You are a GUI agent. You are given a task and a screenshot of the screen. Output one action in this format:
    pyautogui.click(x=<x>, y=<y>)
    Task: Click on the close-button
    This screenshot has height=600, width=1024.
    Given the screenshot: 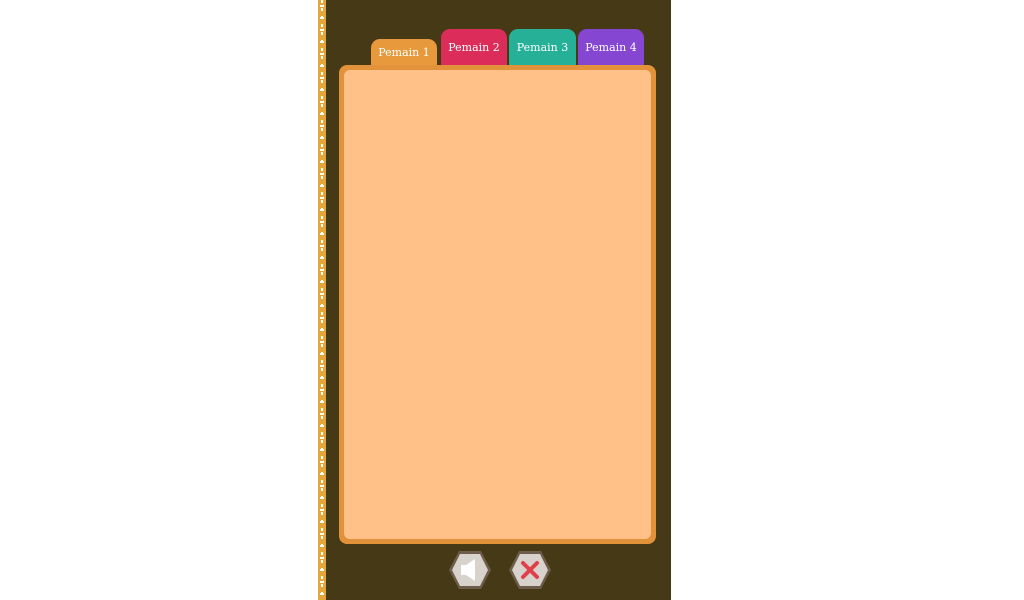 What is the action you would take?
    pyautogui.click(x=530, y=570)
    